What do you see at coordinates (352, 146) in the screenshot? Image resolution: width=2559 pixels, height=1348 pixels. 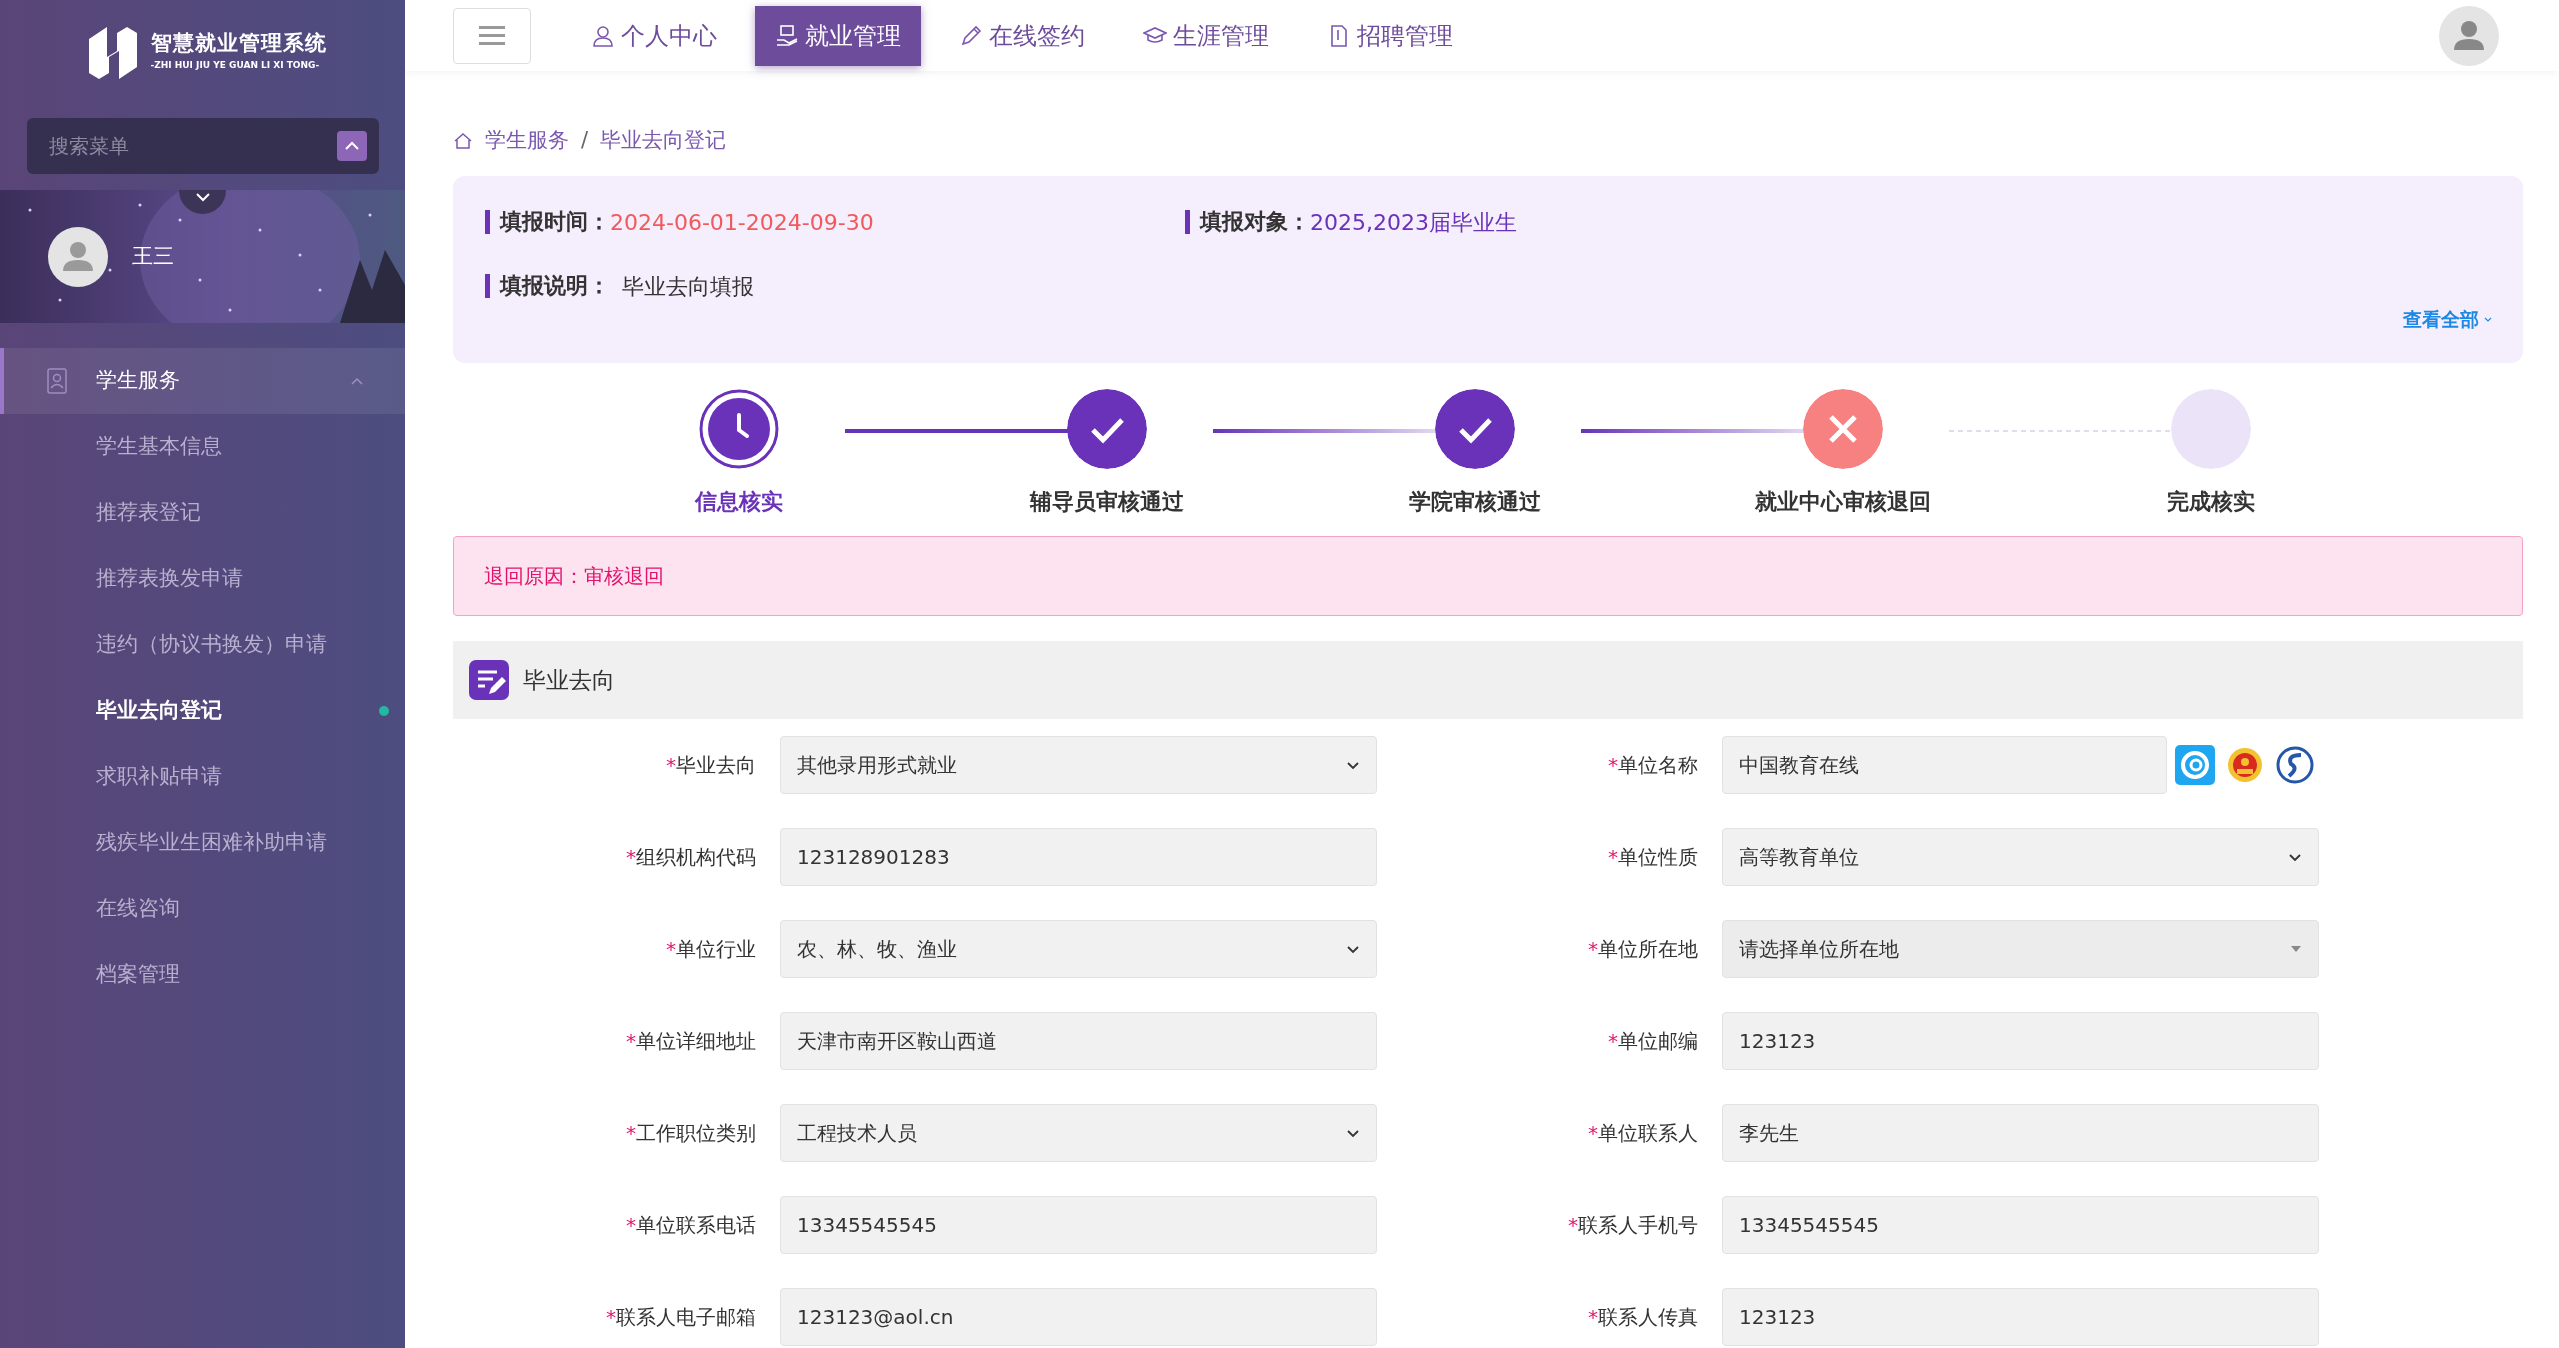 I see `collapse-button` at bounding box center [352, 146].